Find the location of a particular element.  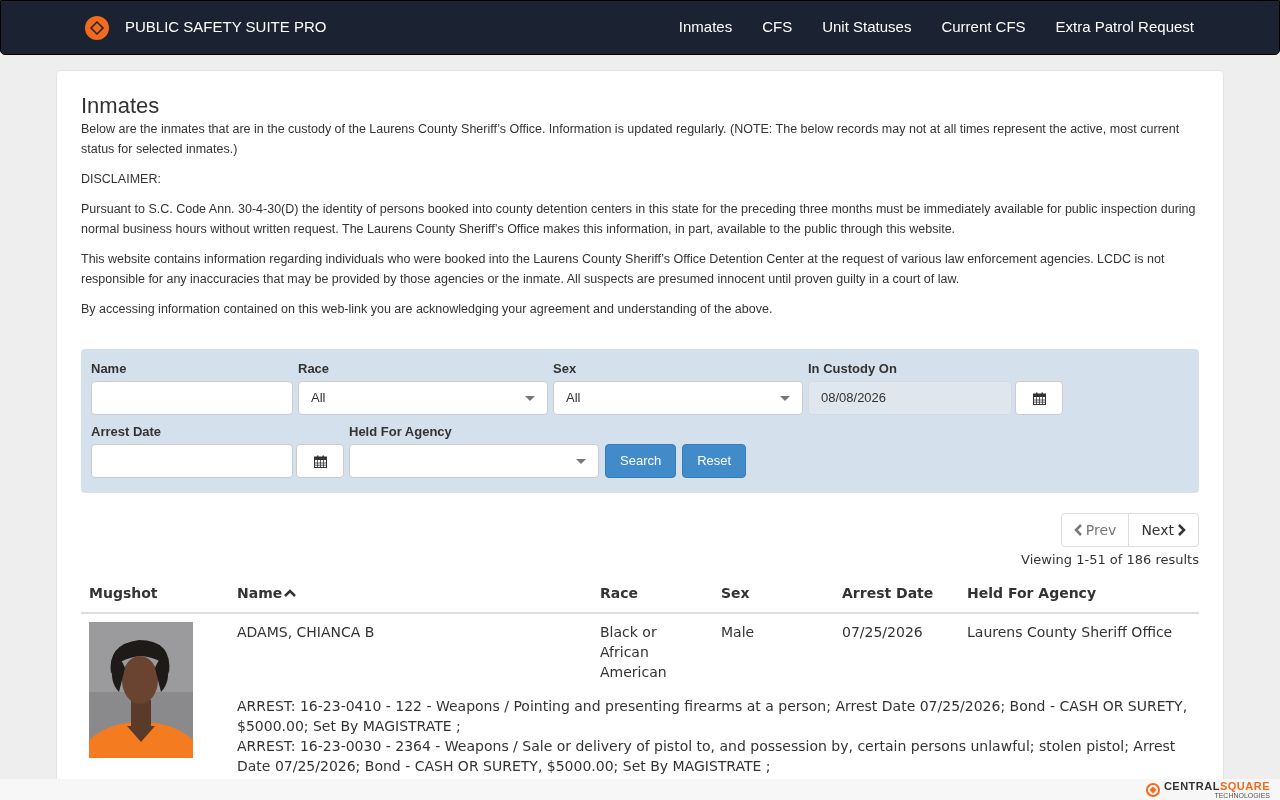

column-header: Mugshot is located at coordinates (155, 593).